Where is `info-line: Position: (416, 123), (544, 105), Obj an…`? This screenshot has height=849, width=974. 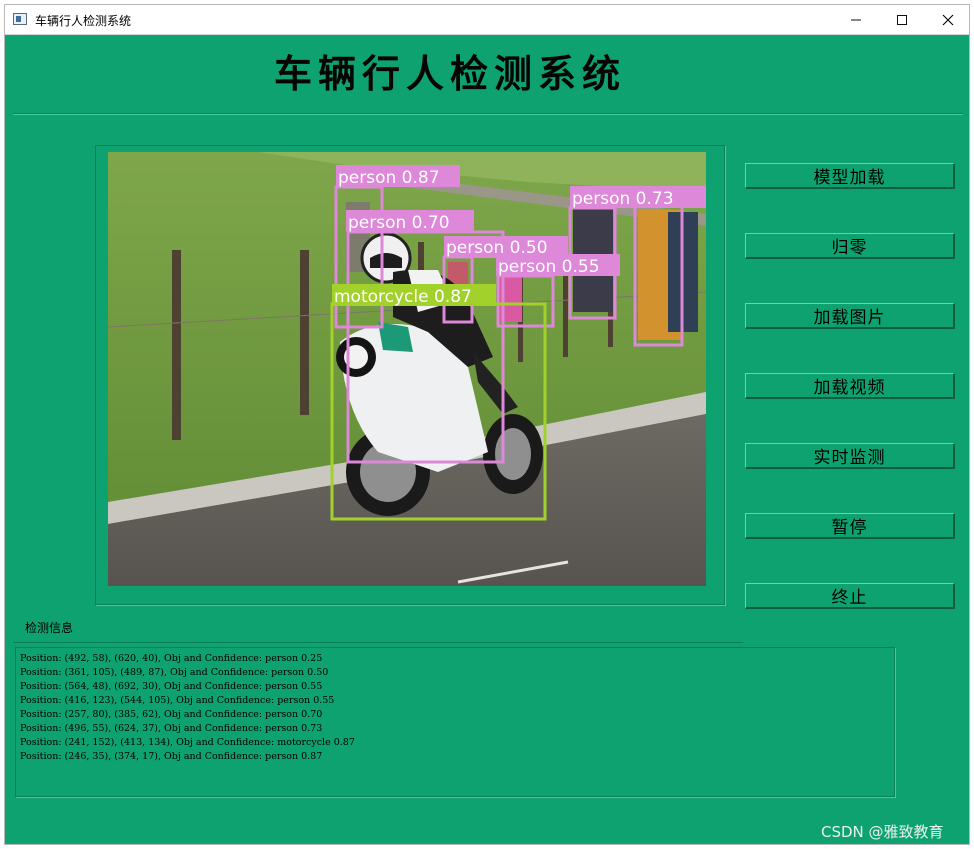 info-line: Position: (416, 123), (544, 105), Obj an… is located at coordinates (177, 700).